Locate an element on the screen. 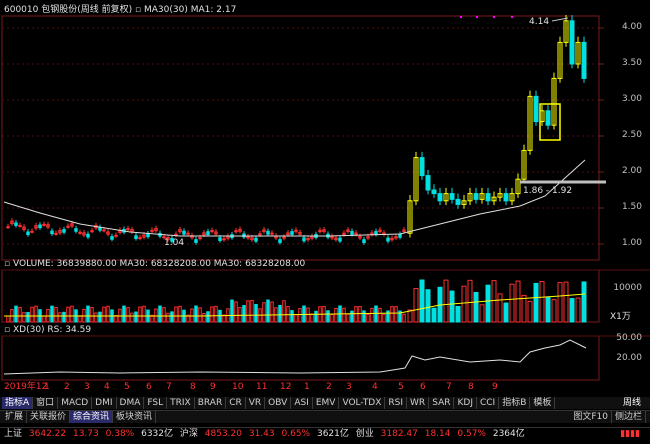 The image size is (650, 444). bottom-tab: 扩展 is located at coordinates (15, 417).